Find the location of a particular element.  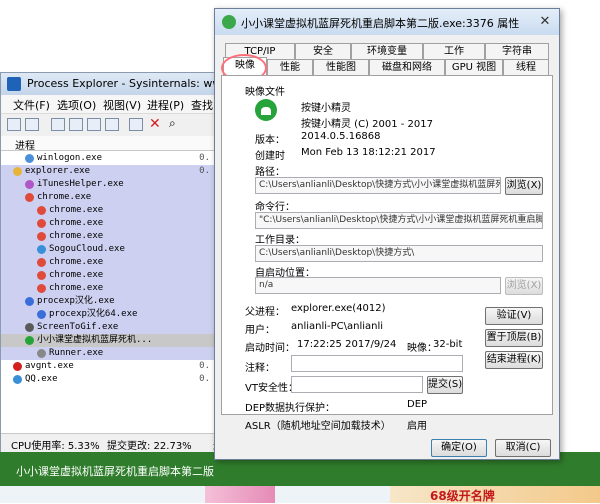

pe-statusbar: CPU使用率: 5.33% 提交更改: 22.73% 进 is located at coordinates (112, 442).